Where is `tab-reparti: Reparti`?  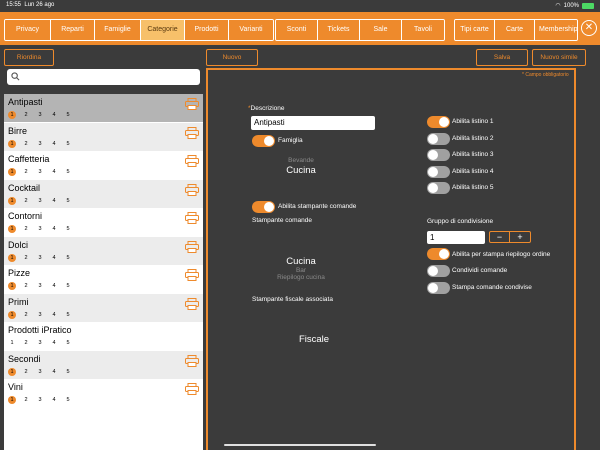 tab-reparti: Reparti is located at coordinates (73, 30).